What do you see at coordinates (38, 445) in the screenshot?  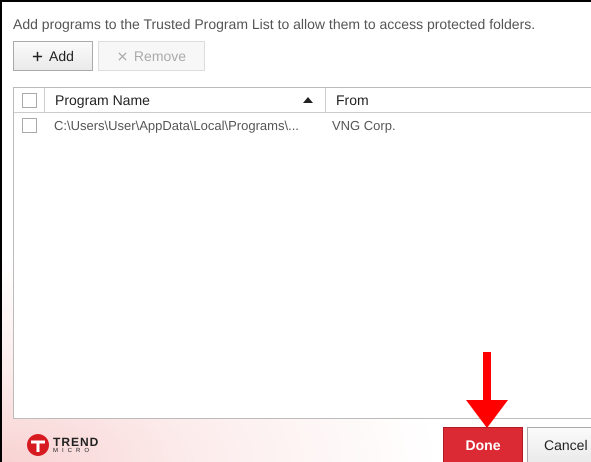 I see `logo-icon` at bounding box center [38, 445].